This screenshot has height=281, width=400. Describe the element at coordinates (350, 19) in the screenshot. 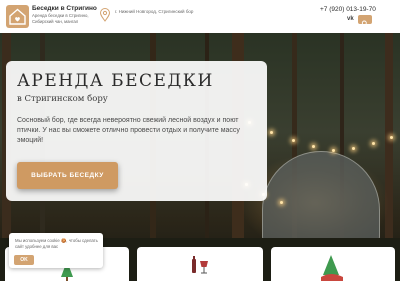

I see `vk-icon: vk` at that location.